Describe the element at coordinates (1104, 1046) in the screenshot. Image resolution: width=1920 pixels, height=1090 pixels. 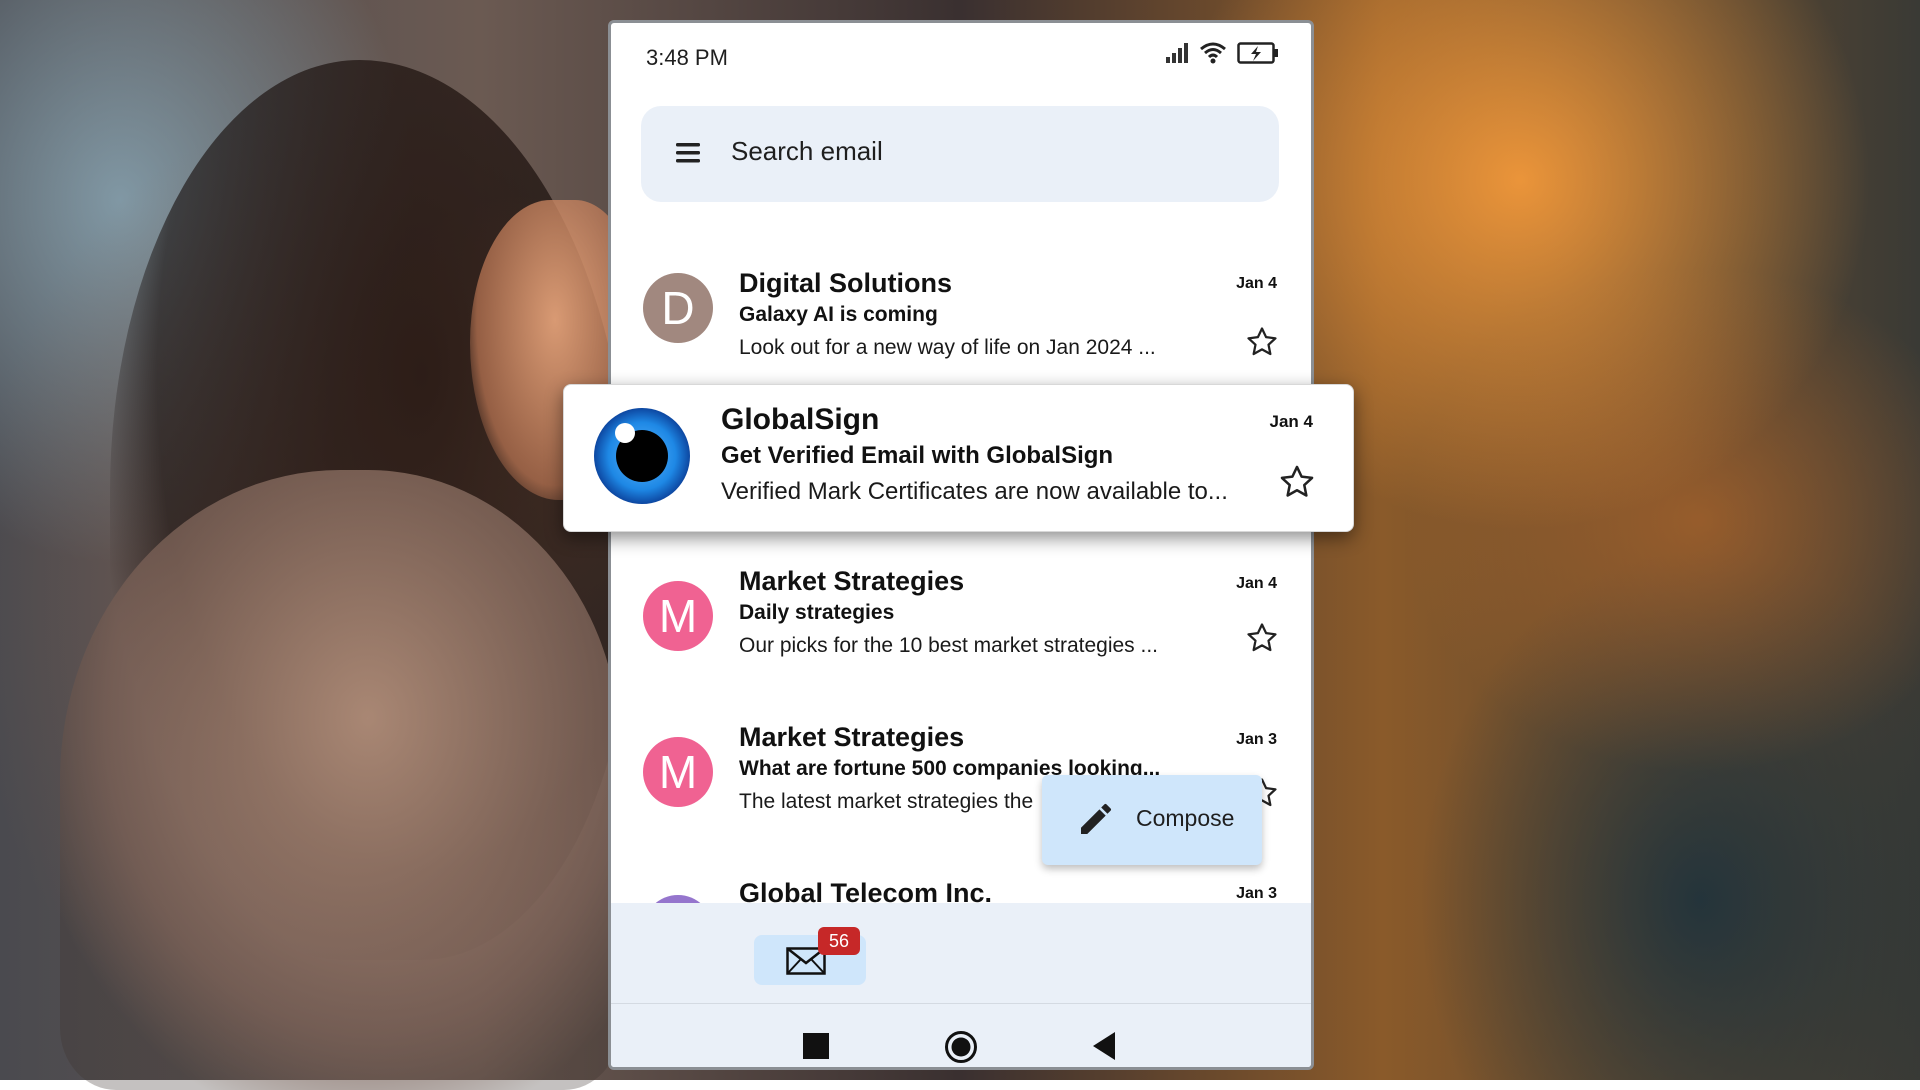
I see `back-triangle-icon` at that location.